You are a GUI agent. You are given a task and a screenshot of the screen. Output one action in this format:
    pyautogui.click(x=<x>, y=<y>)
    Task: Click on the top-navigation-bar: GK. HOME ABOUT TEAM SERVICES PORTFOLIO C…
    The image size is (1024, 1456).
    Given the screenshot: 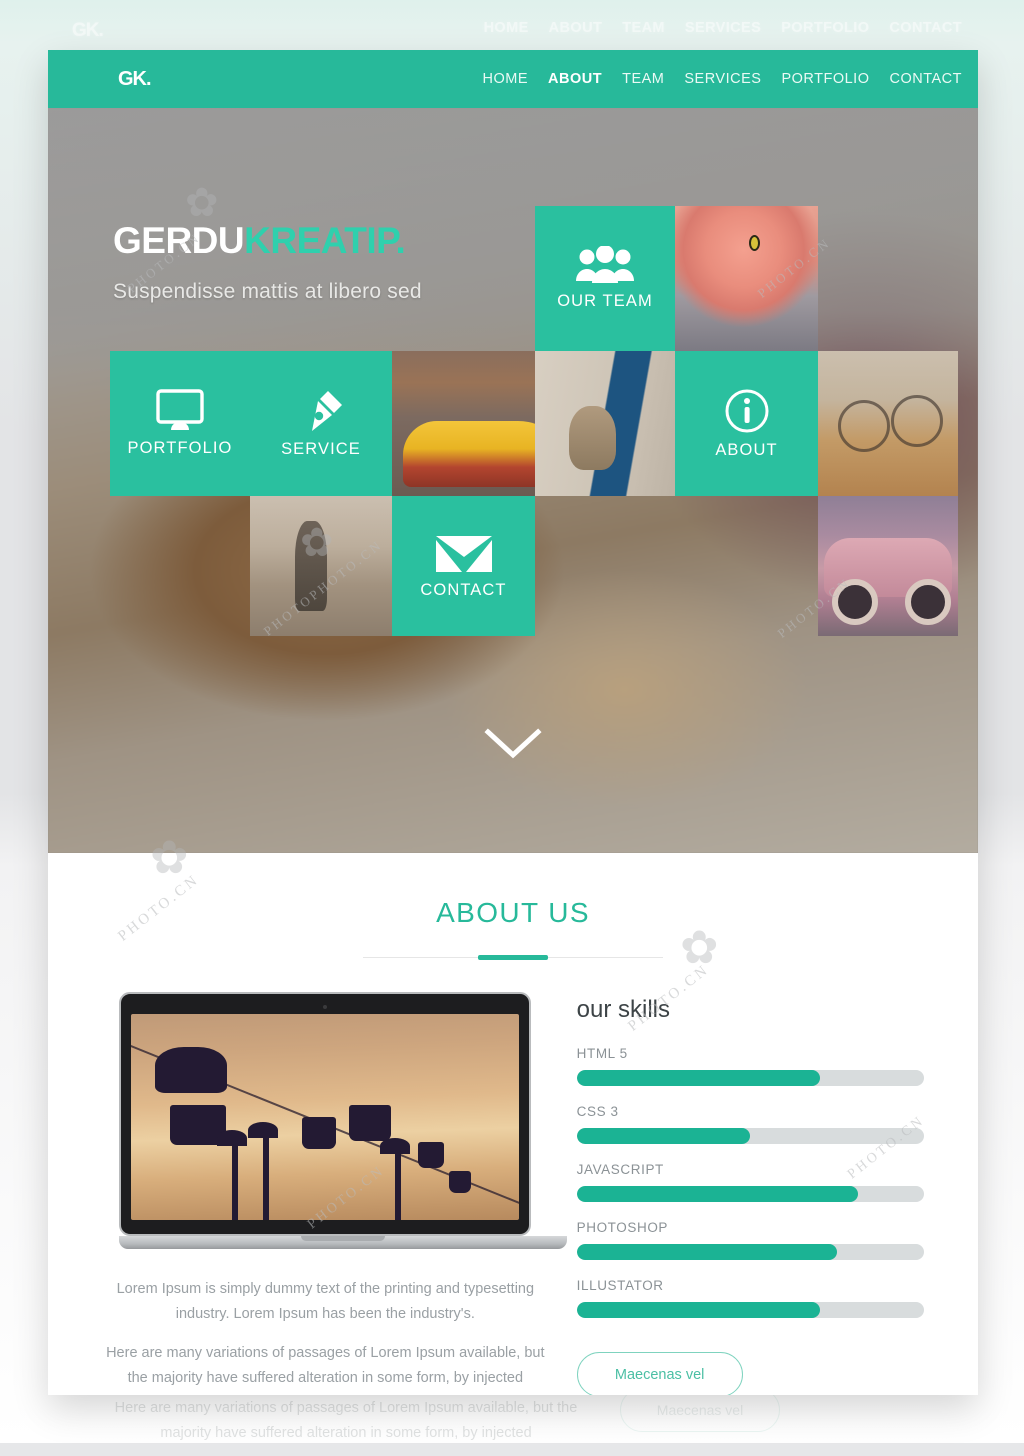 What is the action you would take?
    pyautogui.click(x=513, y=79)
    